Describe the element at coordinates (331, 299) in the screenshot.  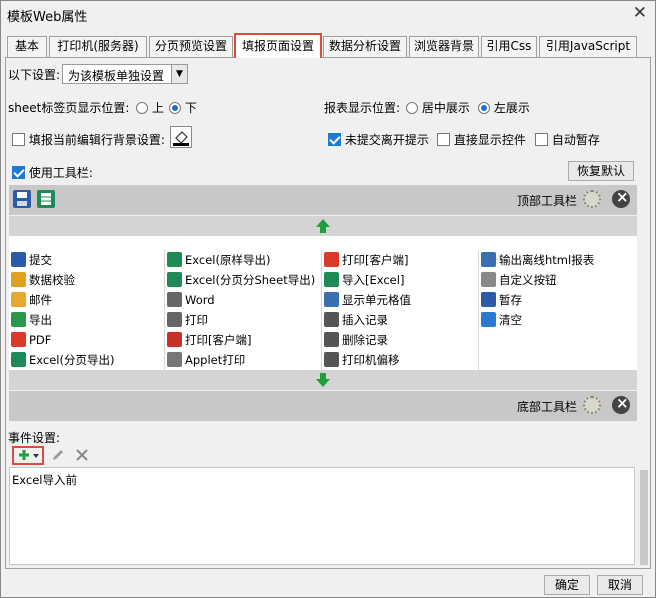
I see `cell-value-icon` at that location.